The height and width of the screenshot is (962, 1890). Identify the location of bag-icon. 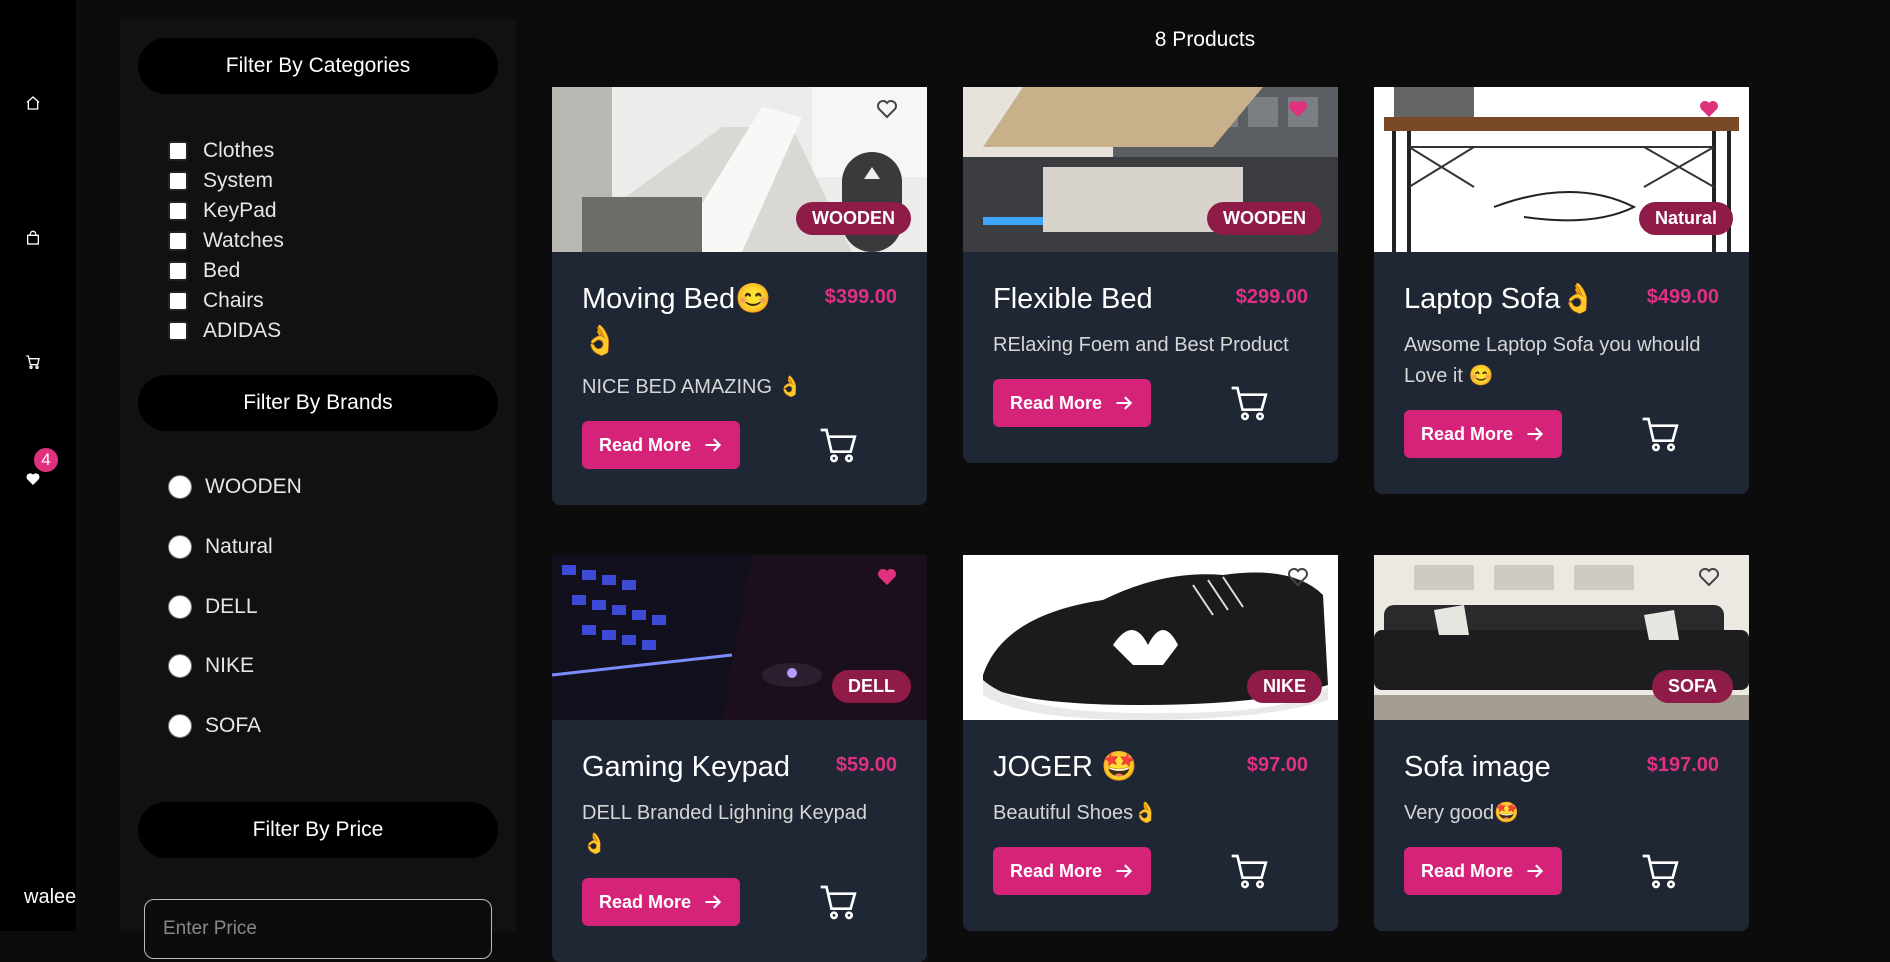
(33, 238).